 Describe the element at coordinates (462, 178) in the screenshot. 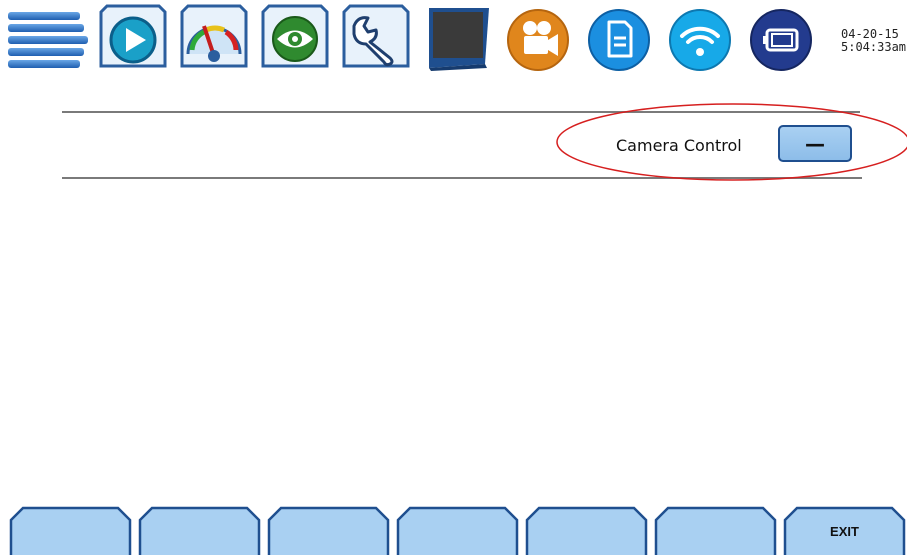

I see `bottom-divider` at that location.